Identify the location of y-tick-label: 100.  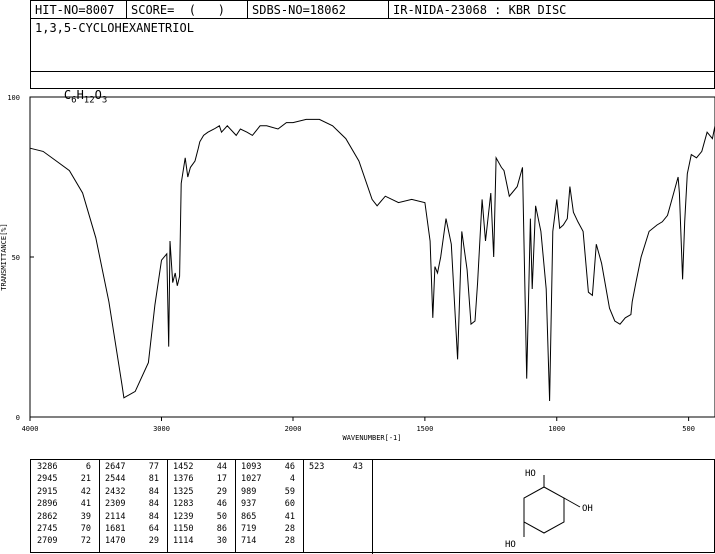
(13, 98).